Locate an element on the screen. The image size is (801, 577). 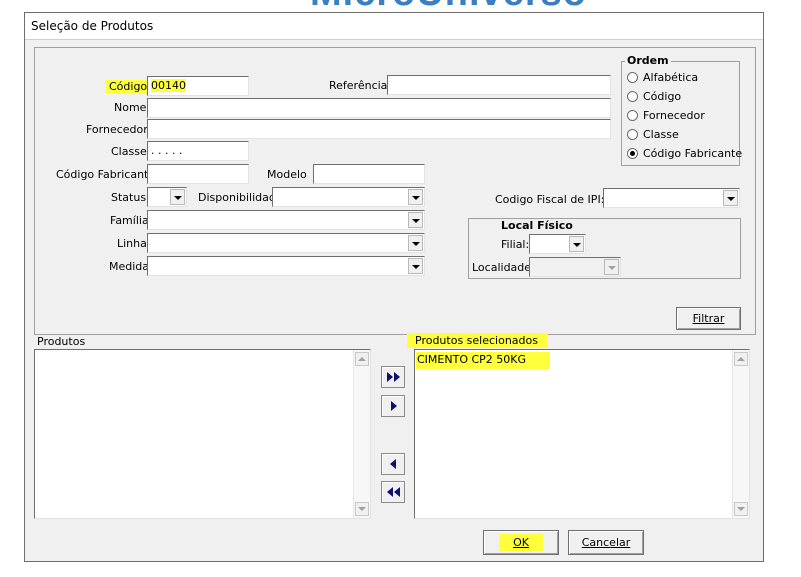
ordem-option-label: Fornecedor is located at coordinates (674, 115).